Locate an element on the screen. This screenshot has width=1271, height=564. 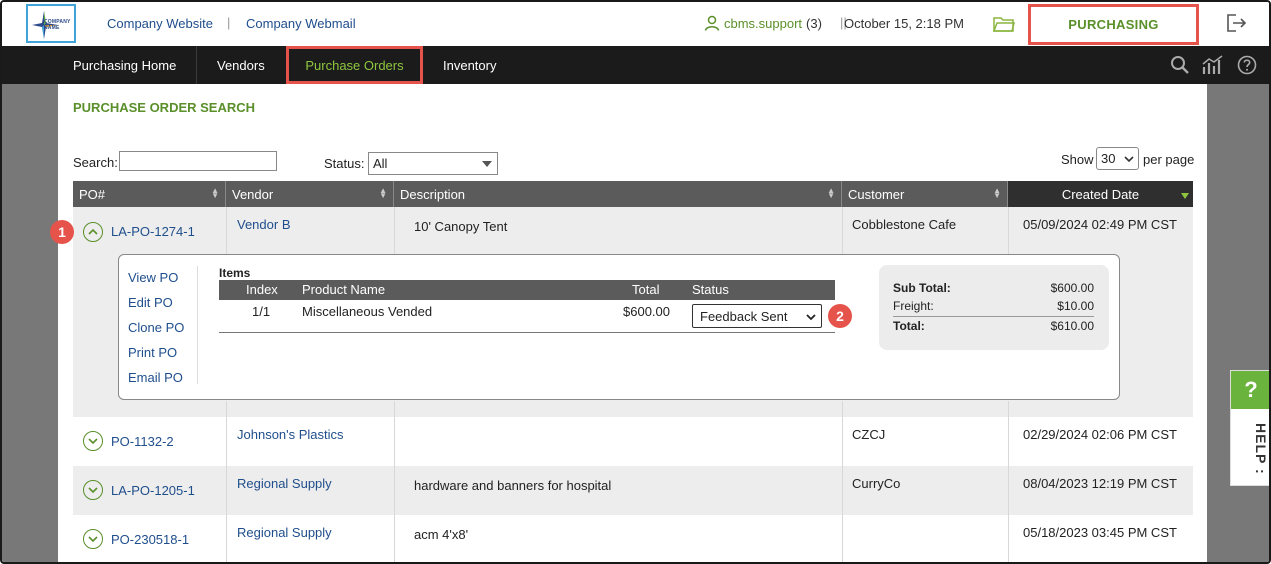
callout-badge-1: 1 is located at coordinates (62, 232).